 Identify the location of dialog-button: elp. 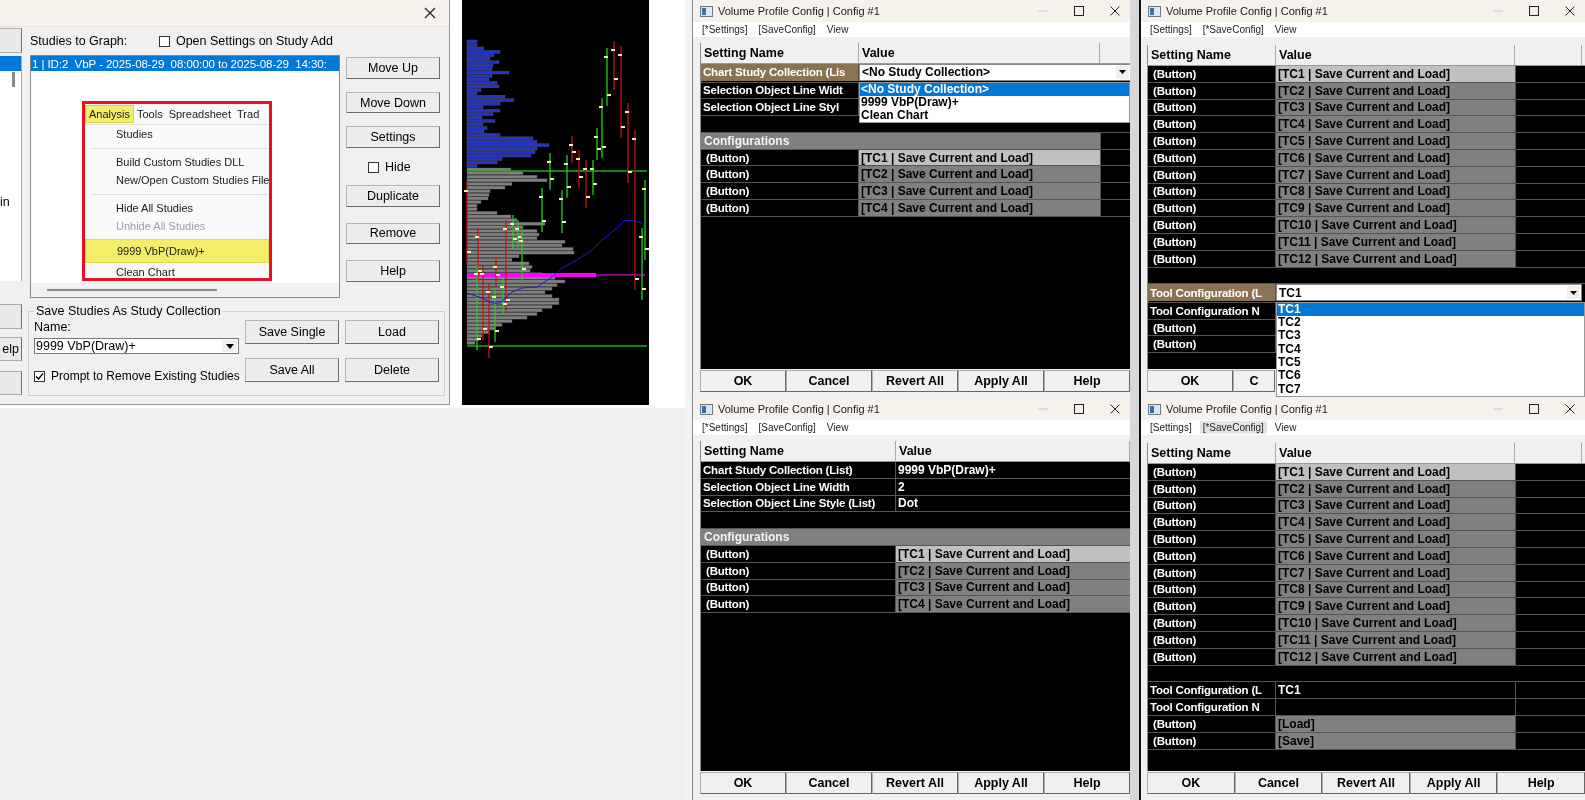
(11, 349).